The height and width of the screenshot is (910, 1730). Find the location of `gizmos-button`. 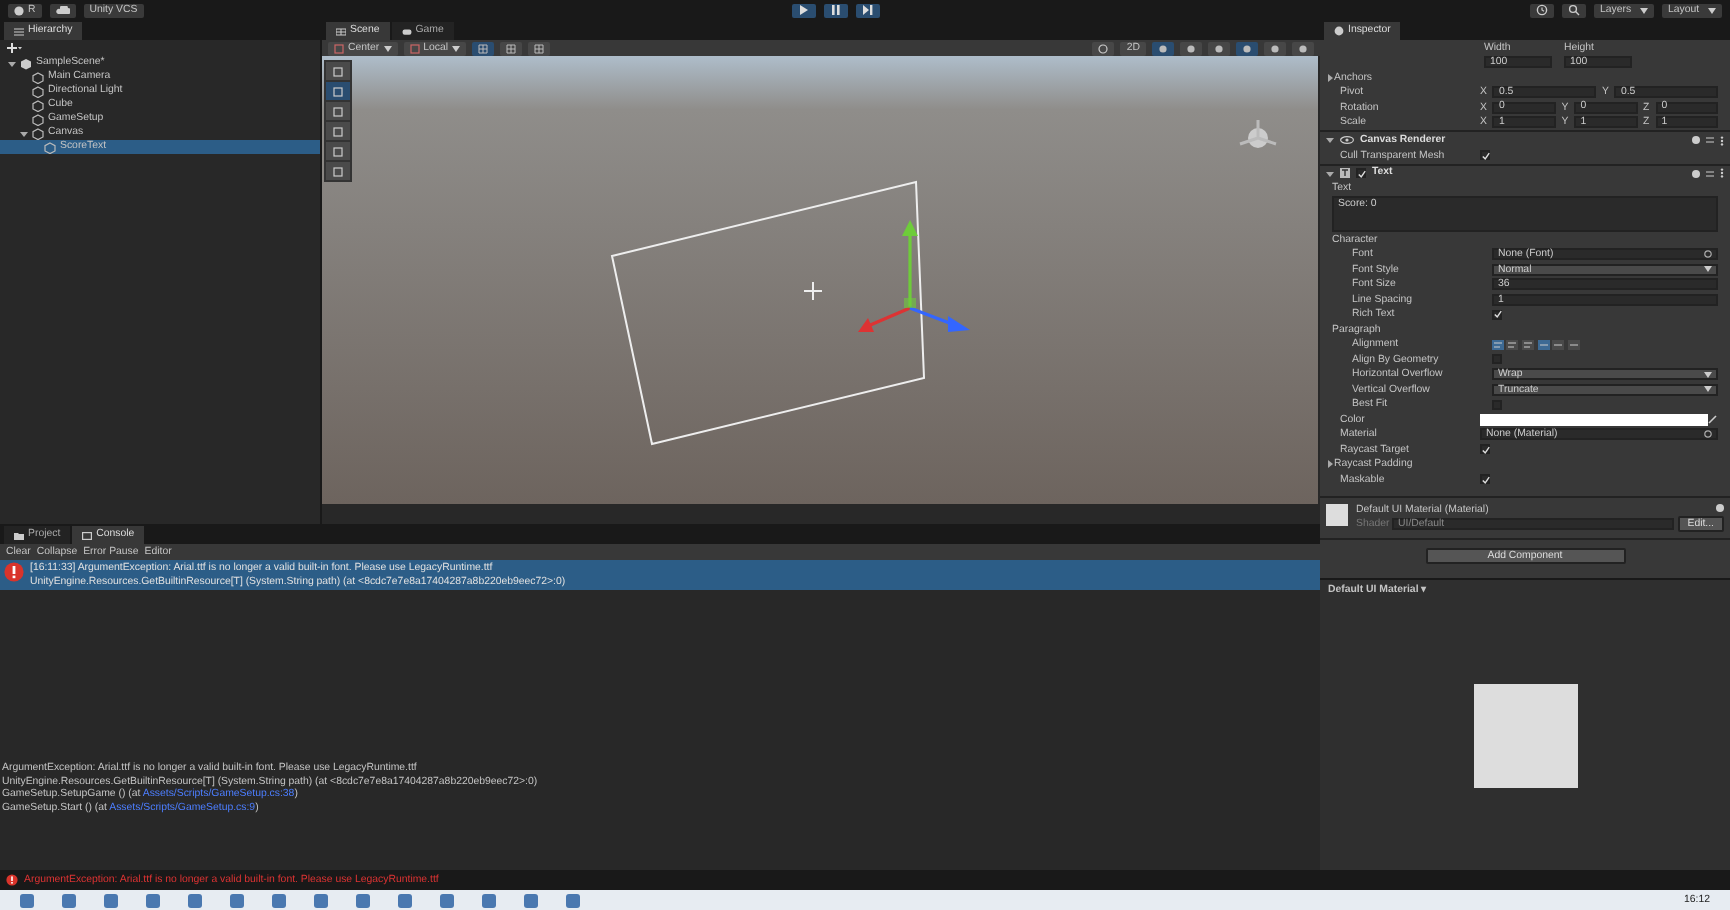

gizmos-button is located at coordinates (1303, 48).